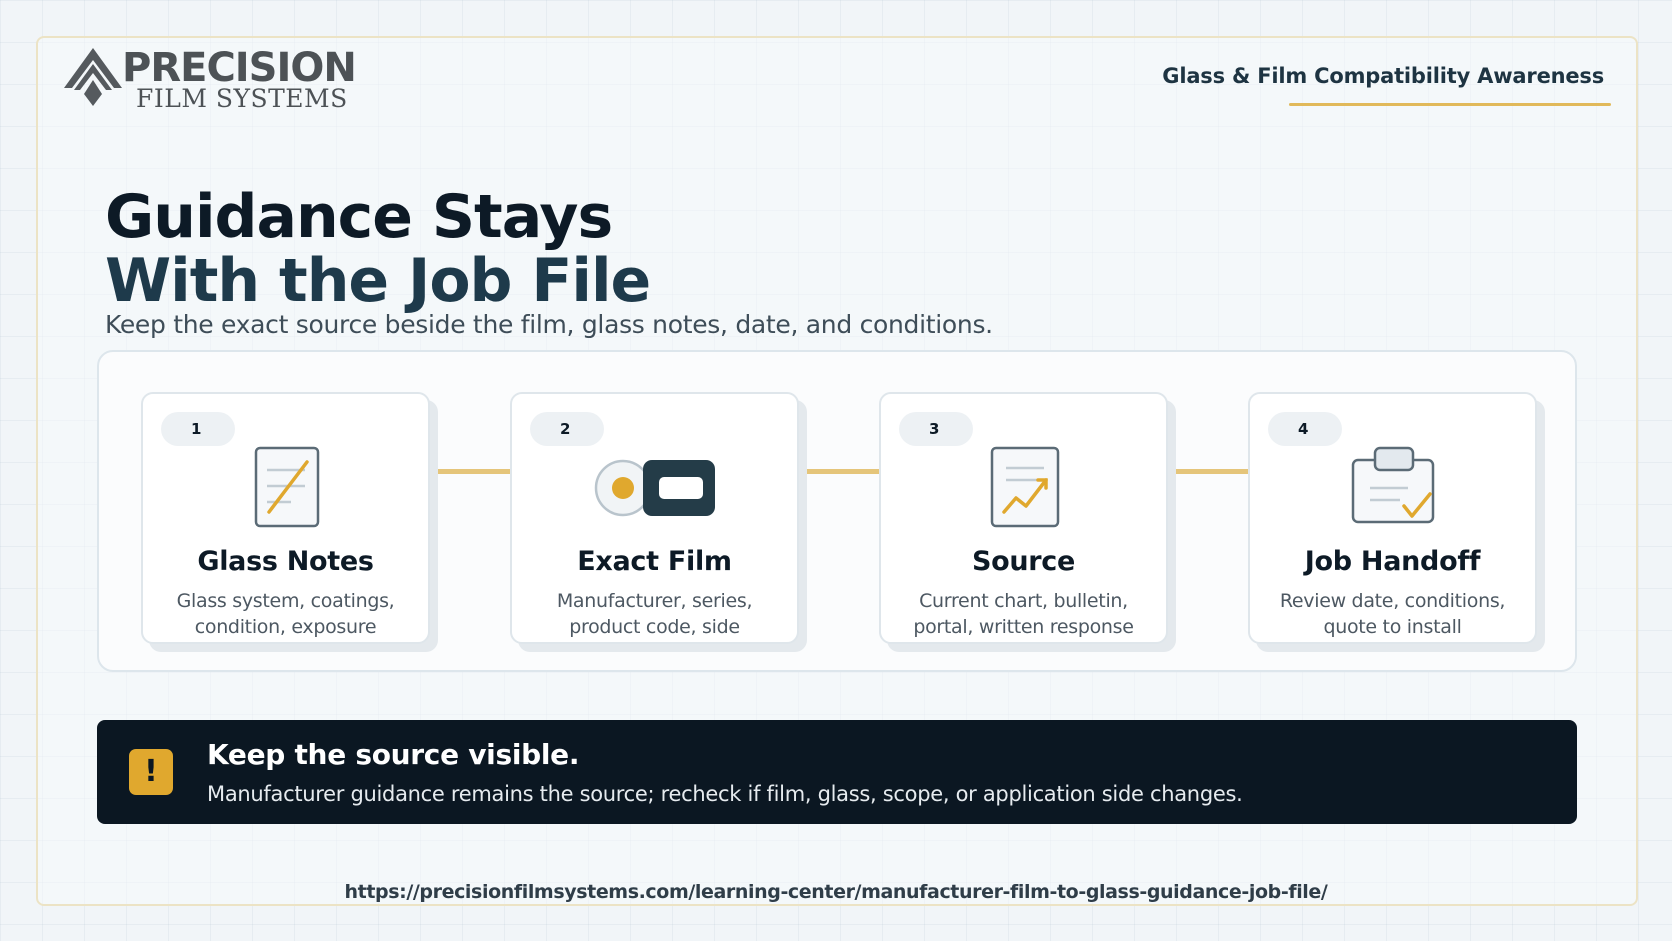 The height and width of the screenshot is (941, 1672). What do you see at coordinates (1023, 561) in the screenshot?
I see `step-title: Source` at bounding box center [1023, 561].